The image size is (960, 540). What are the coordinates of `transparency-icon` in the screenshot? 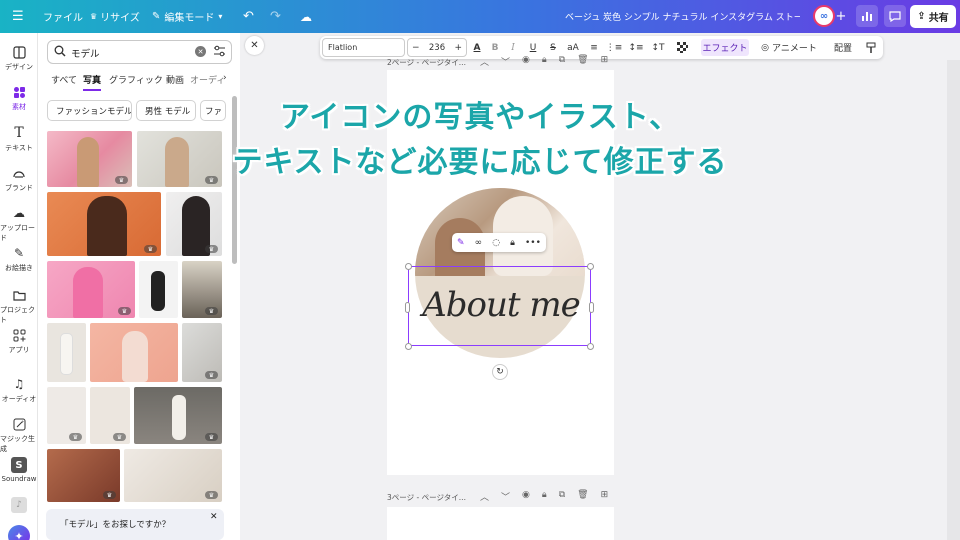 It's located at (682, 47).